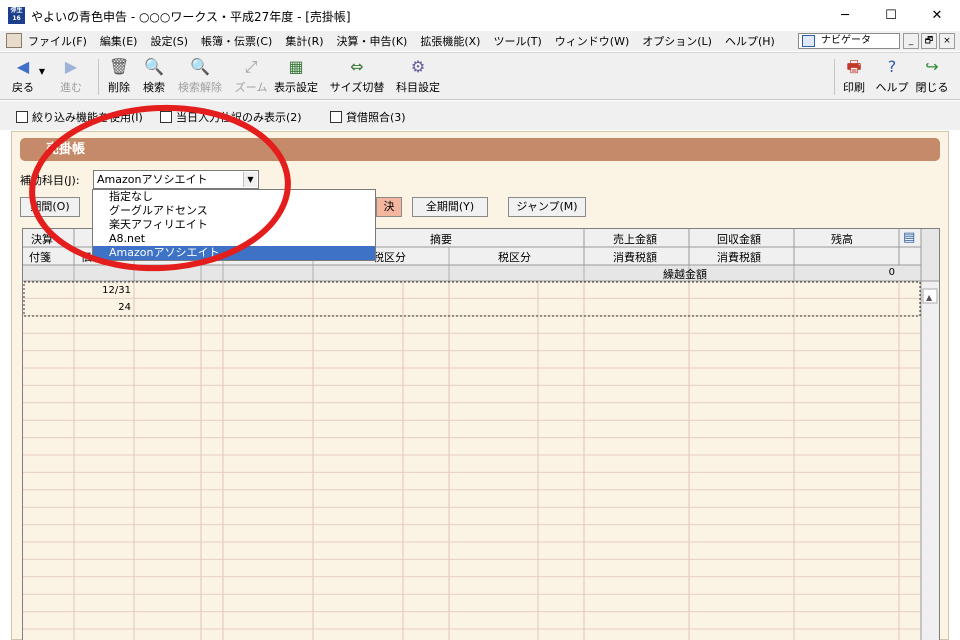 This screenshot has height=640, width=960. Describe the element at coordinates (517, 41) in the screenshot. I see `menu-tools: ツール(T)` at that location.